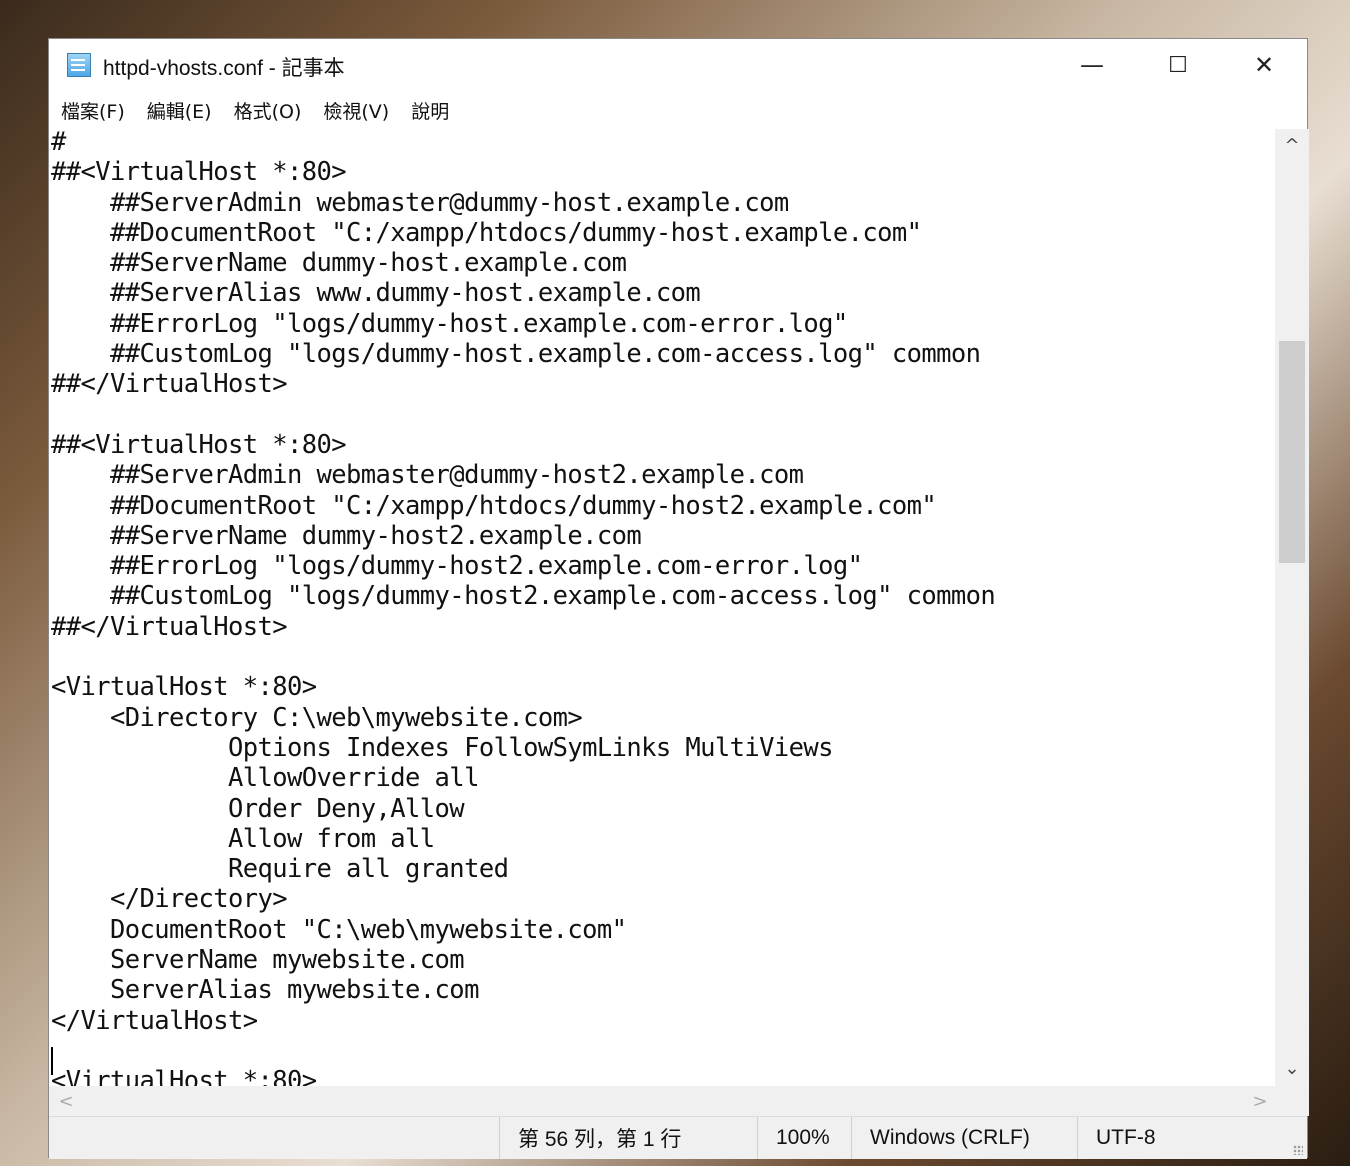  Describe the element at coordinates (52, 1061) in the screenshot. I see `text-caret` at that location.